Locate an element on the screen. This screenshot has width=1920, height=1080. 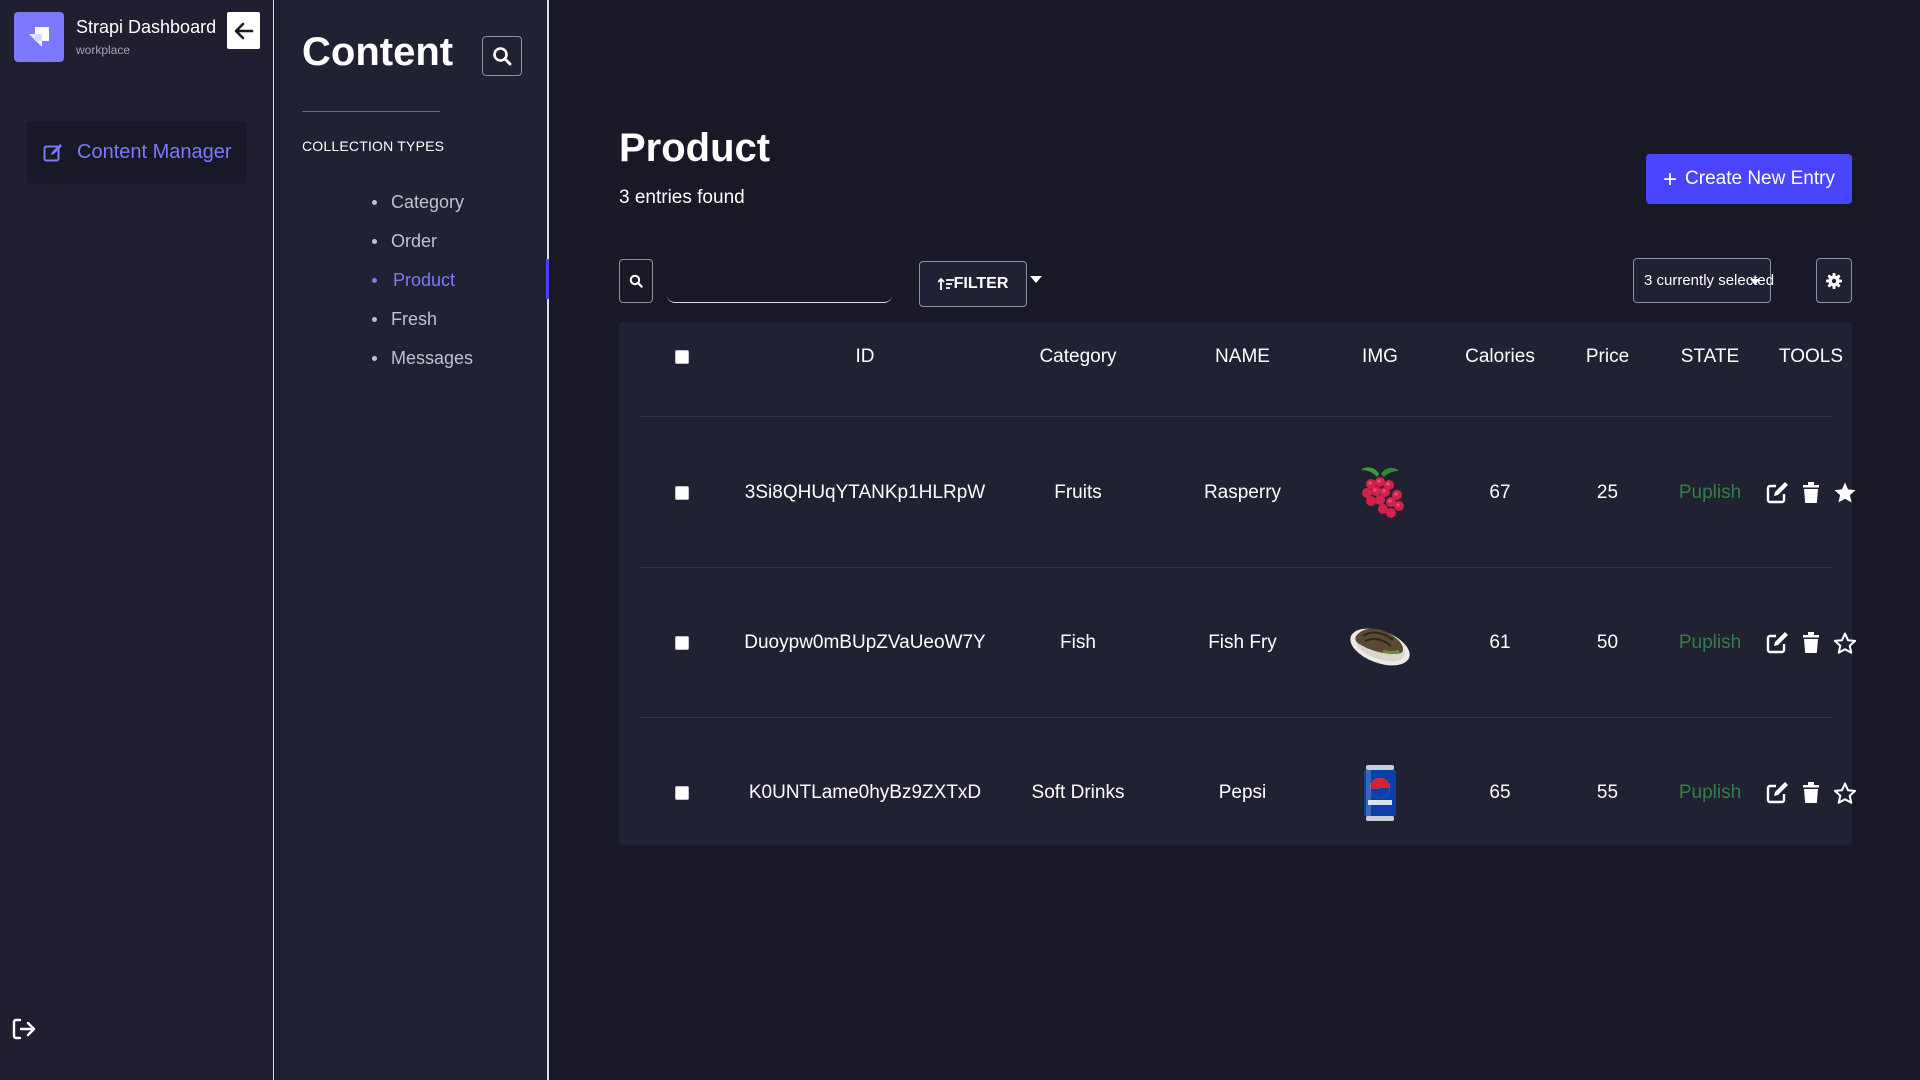
star-icon is located at coordinates (1845, 492).